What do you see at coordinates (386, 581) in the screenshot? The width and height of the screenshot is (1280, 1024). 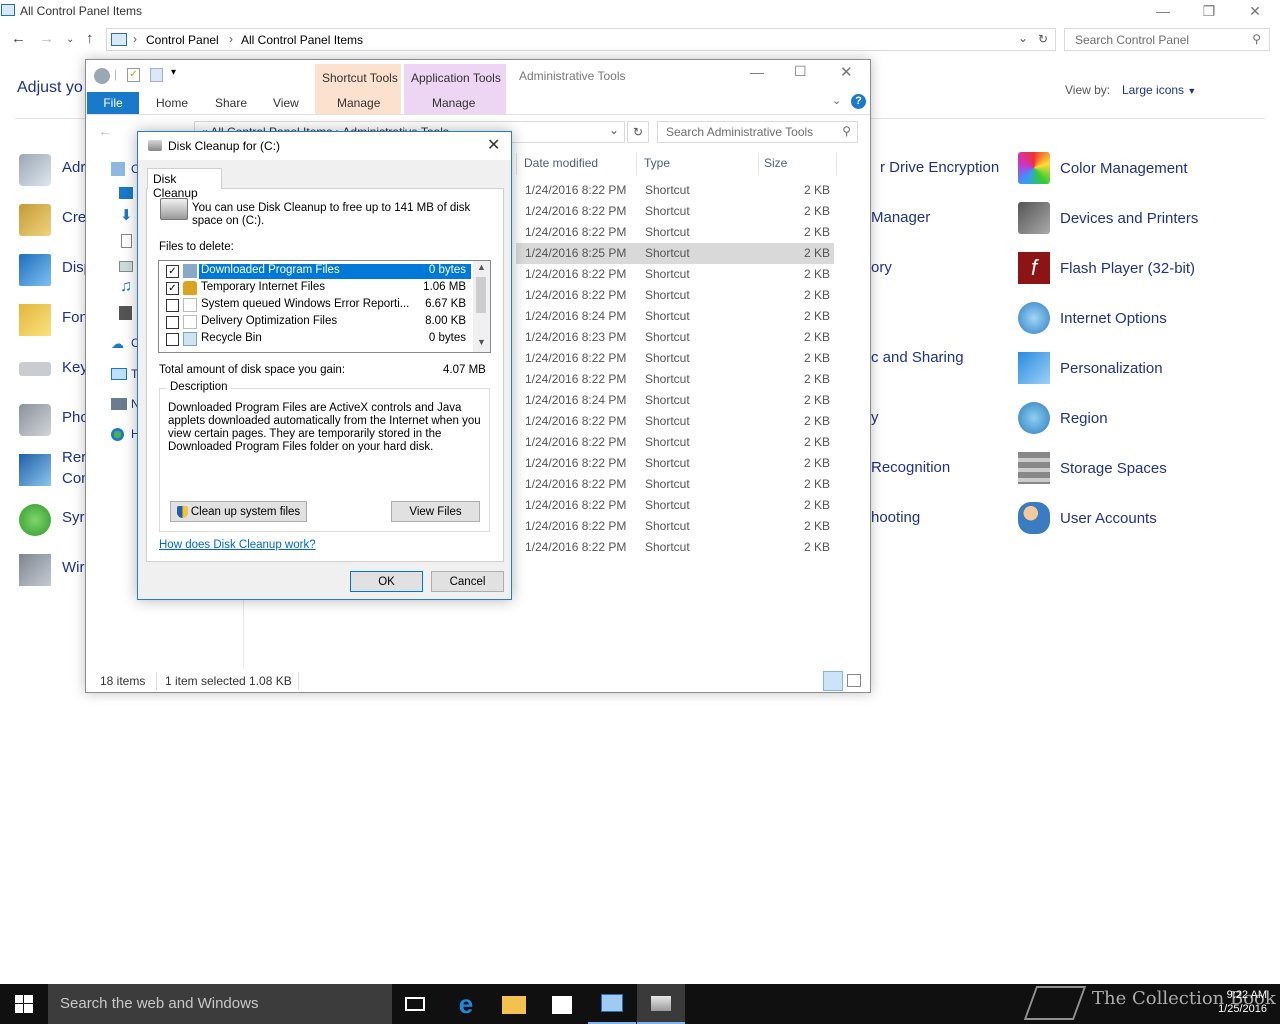 I see `ok-button: OK` at bounding box center [386, 581].